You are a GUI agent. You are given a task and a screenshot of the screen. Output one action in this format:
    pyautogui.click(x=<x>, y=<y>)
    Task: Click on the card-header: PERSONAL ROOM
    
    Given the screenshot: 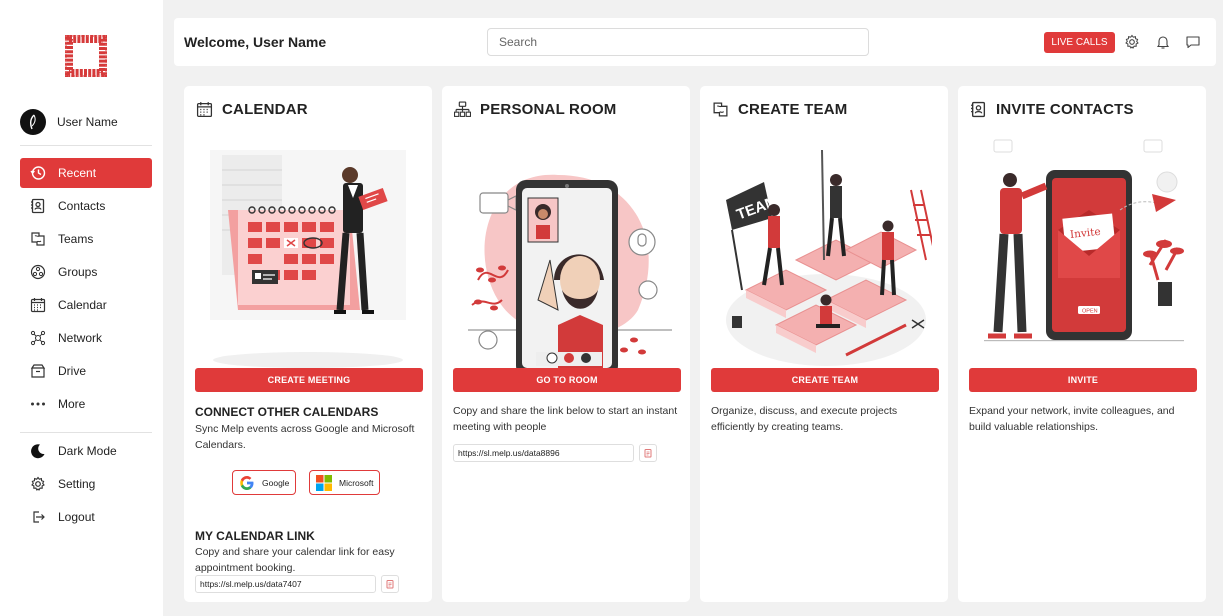 What is the action you would take?
    pyautogui.click(x=535, y=109)
    